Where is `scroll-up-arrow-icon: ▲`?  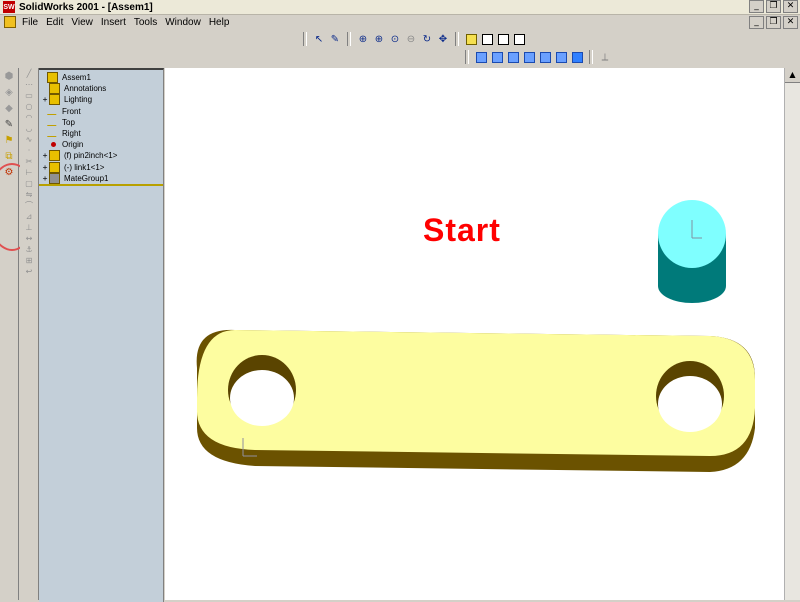 scroll-up-arrow-icon: ▲ is located at coordinates (792, 75).